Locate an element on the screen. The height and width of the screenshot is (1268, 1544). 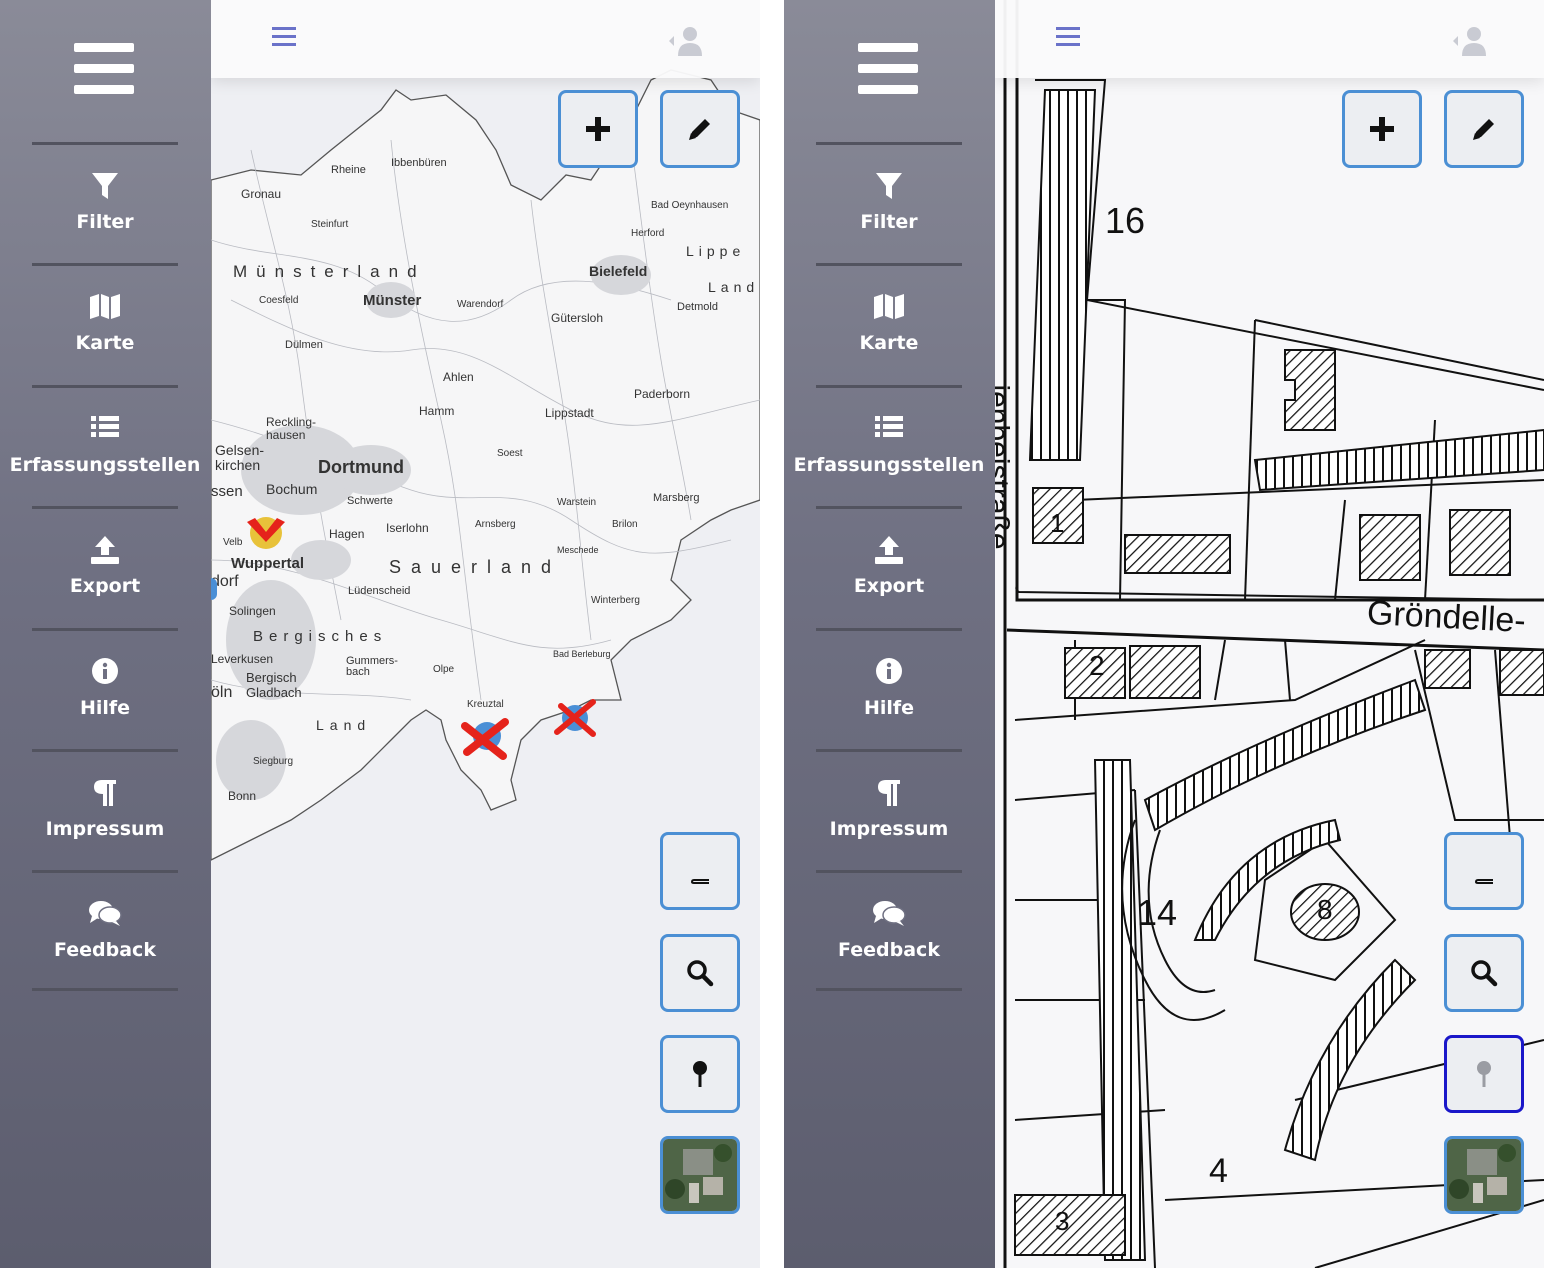
map-label: Bielefeld is located at coordinates (618, 271).